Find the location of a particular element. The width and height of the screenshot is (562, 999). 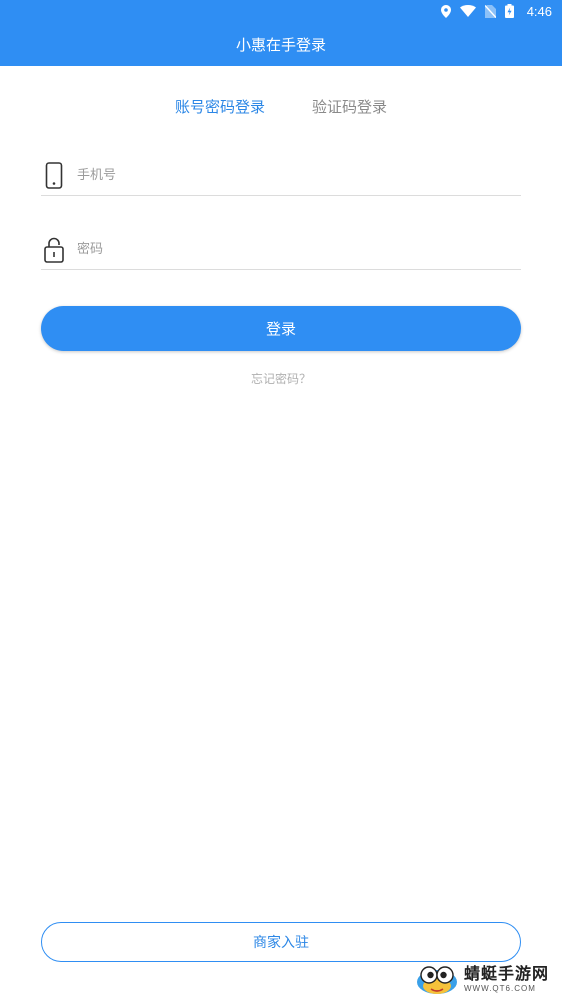

watermark-url: WWW.QT6.COM is located at coordinates (500, 988).